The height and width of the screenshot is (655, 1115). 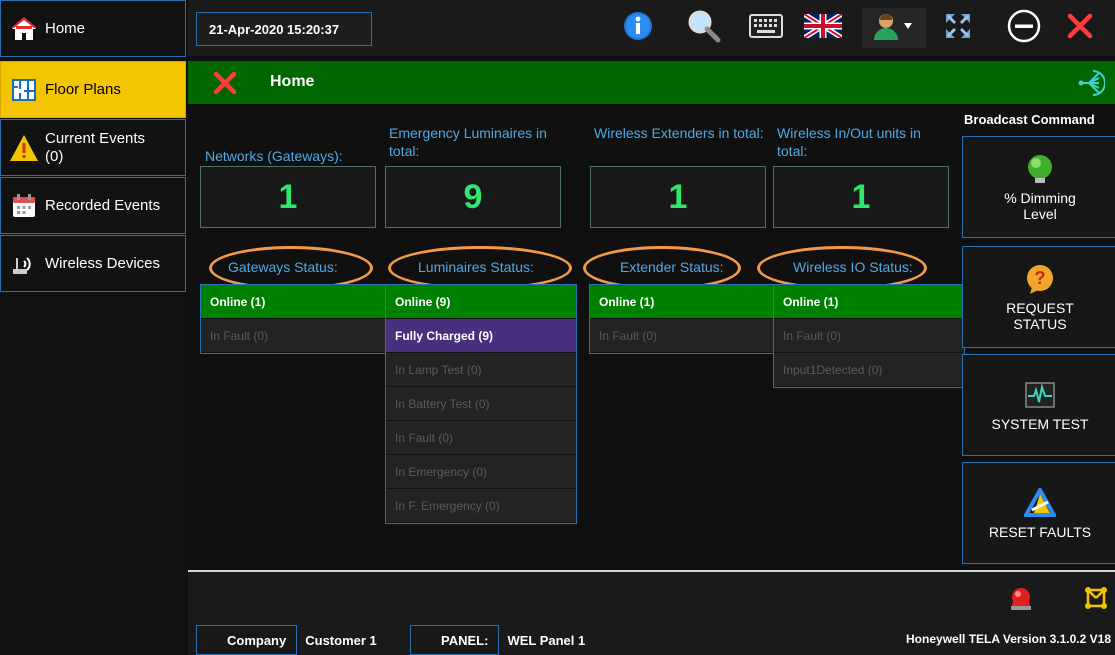 I want to click on user-menu-icon, so click(x=894, y=28).